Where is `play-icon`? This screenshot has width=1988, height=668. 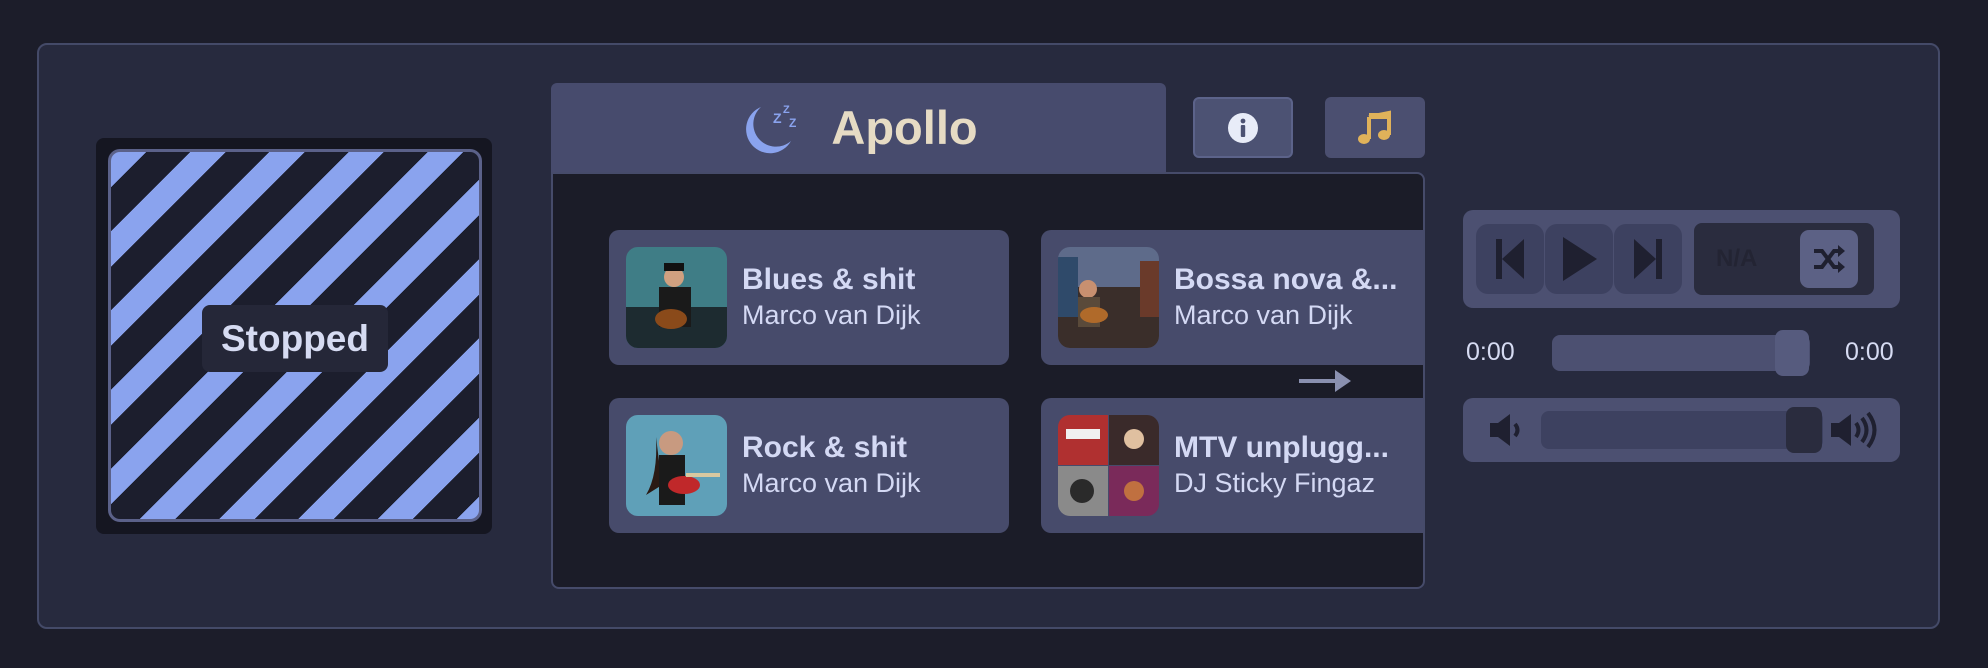
play-icon is located at coordinates (1580, 259).